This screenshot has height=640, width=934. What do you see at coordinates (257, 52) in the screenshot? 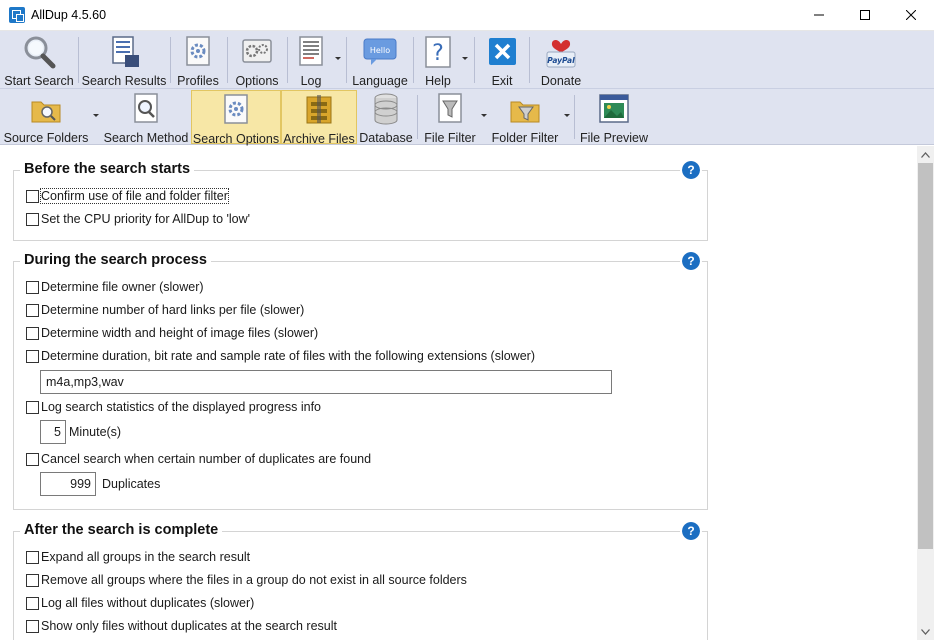
I see `options-icon` at bounding box center [257, 52].